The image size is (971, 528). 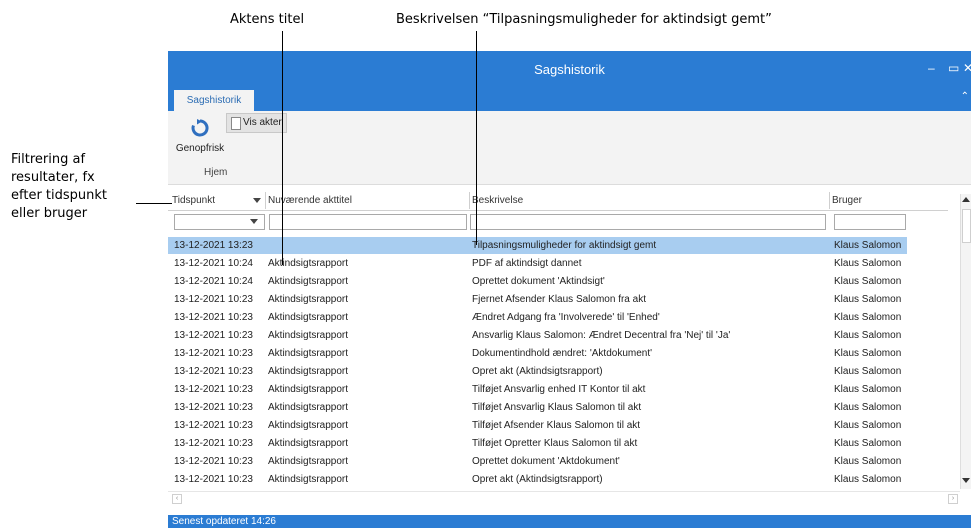 I want to click on scroll-down-icon, so click(x=966, y=480).